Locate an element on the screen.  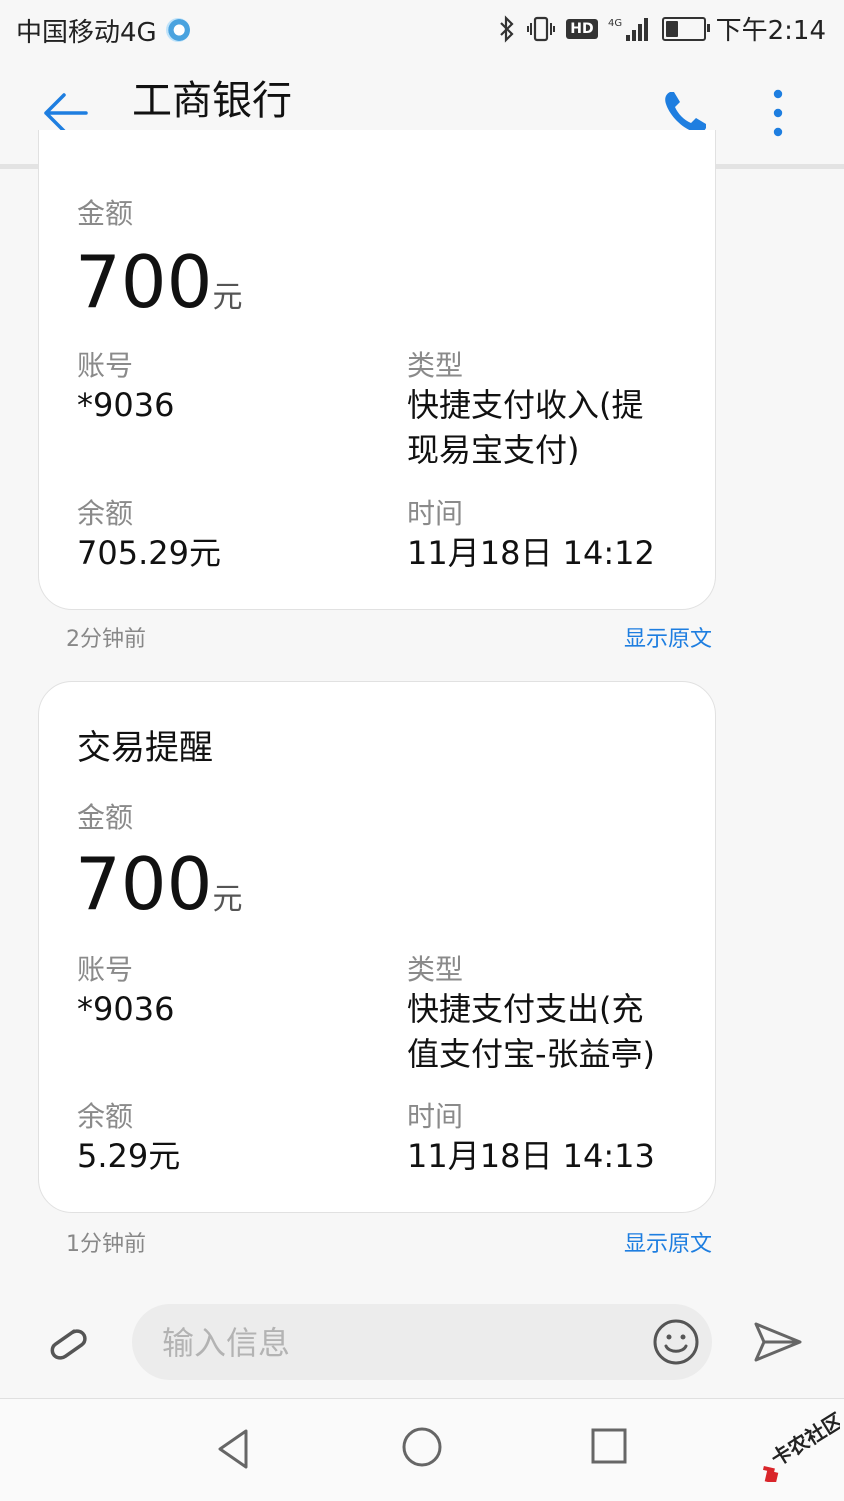
system-nav-bar is located at coordinates (422, 1449).